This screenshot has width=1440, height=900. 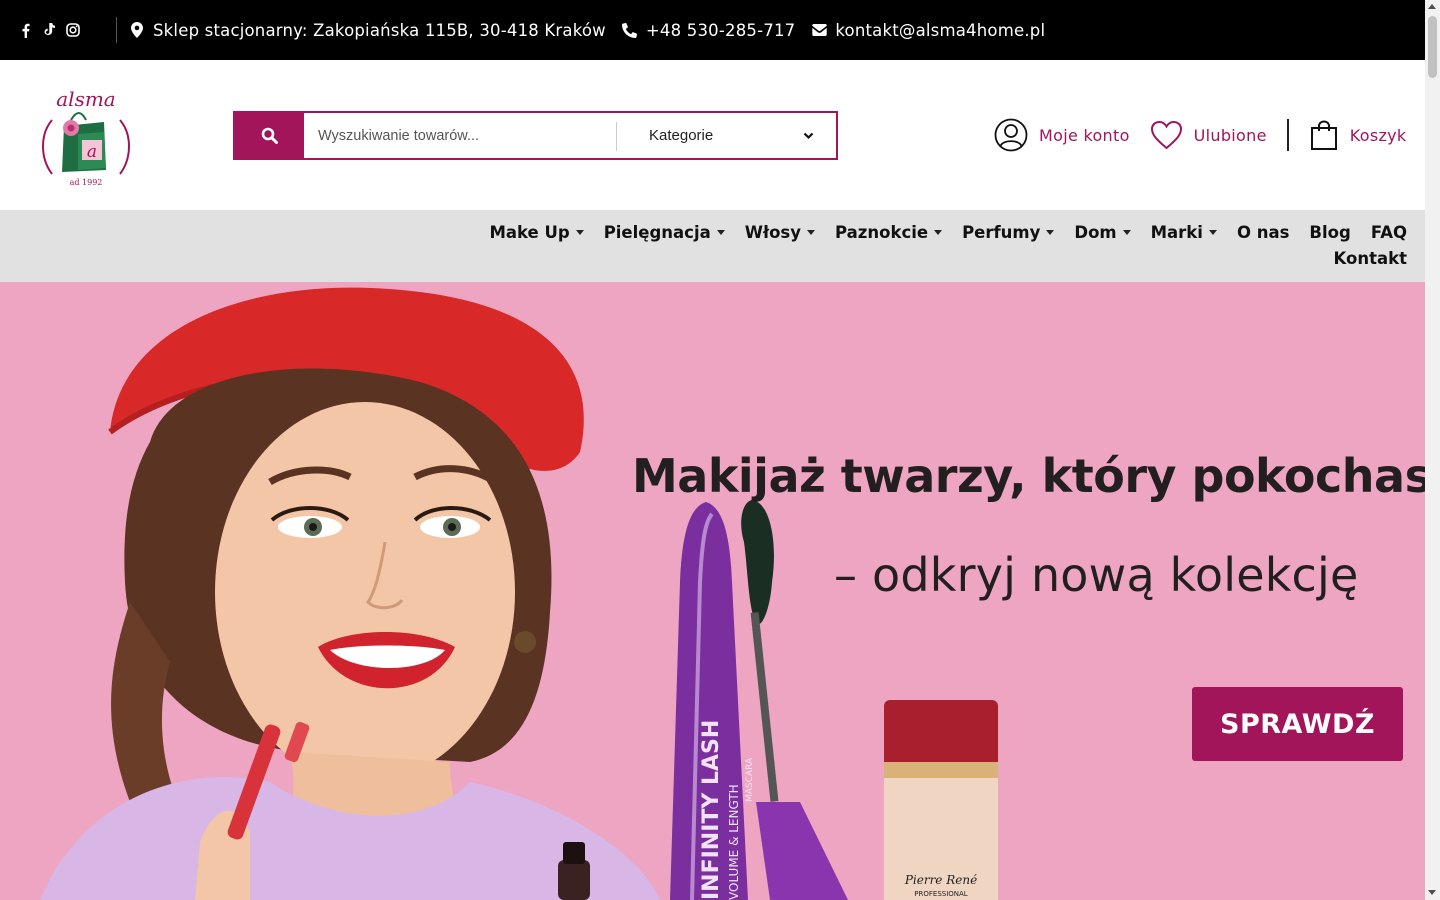 What do you see at coordinates (1432, 892) in the screenshot?
I see `scroll-down-arrow-icon` at bounding box center [1432, 892].